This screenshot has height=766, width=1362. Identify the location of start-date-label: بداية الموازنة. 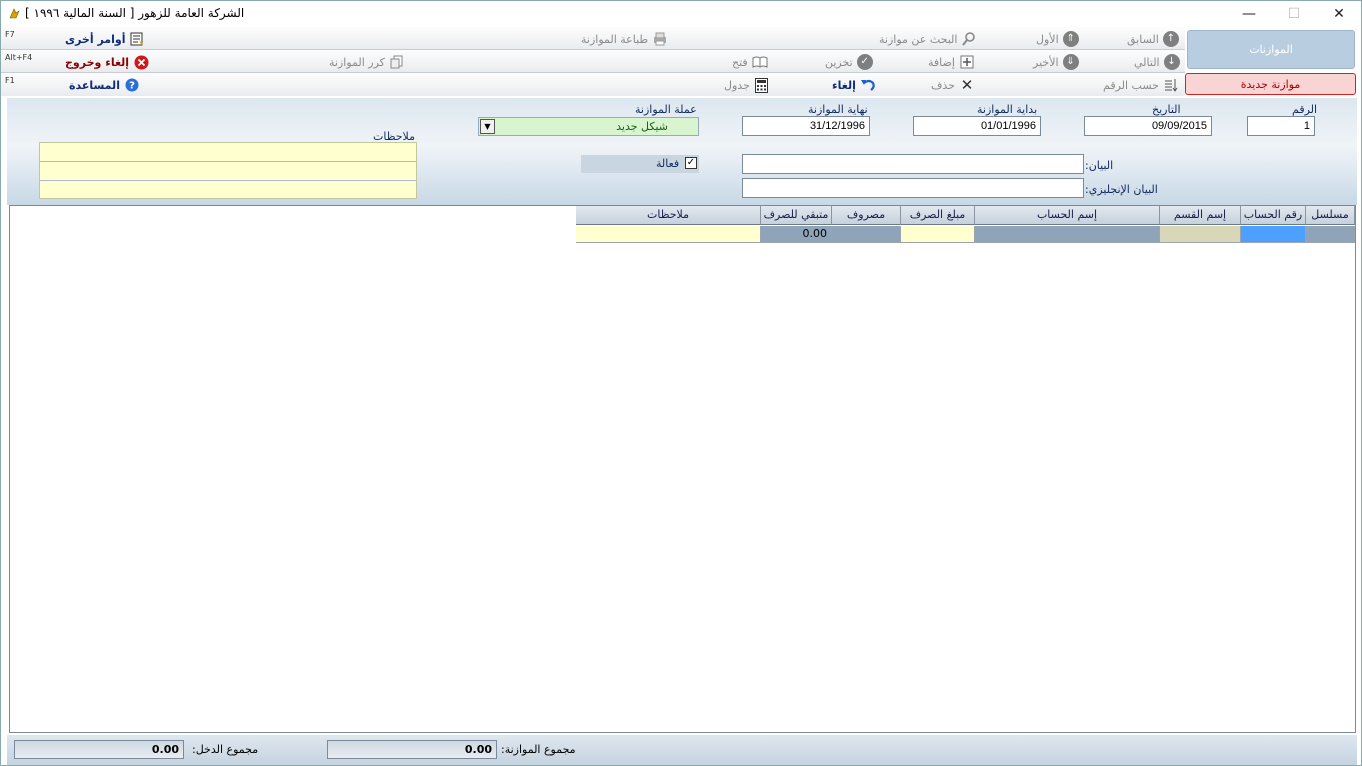
(1007, 109).